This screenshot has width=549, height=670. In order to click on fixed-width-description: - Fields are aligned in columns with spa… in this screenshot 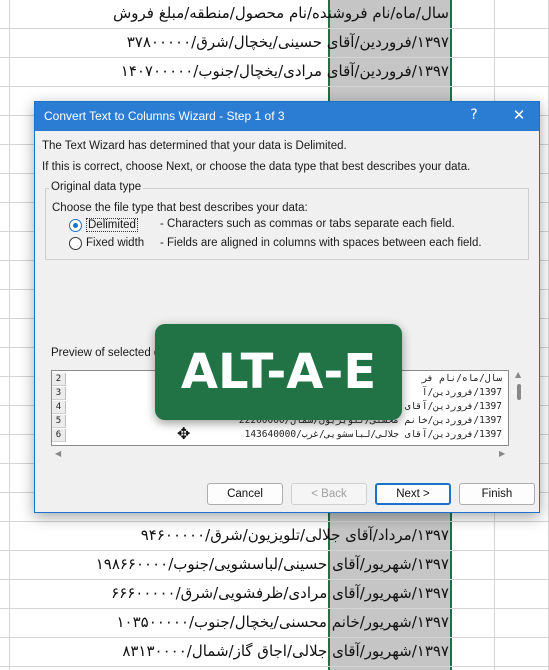, I will do `click(321, 243)`.